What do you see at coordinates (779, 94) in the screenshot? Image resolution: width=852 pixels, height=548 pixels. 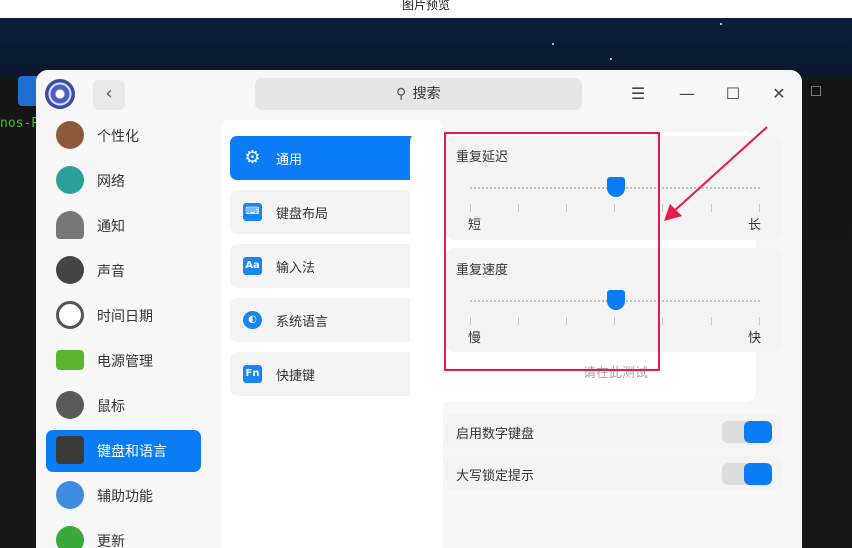 I see `close-button: ✕` at bounding box center [779, 94].